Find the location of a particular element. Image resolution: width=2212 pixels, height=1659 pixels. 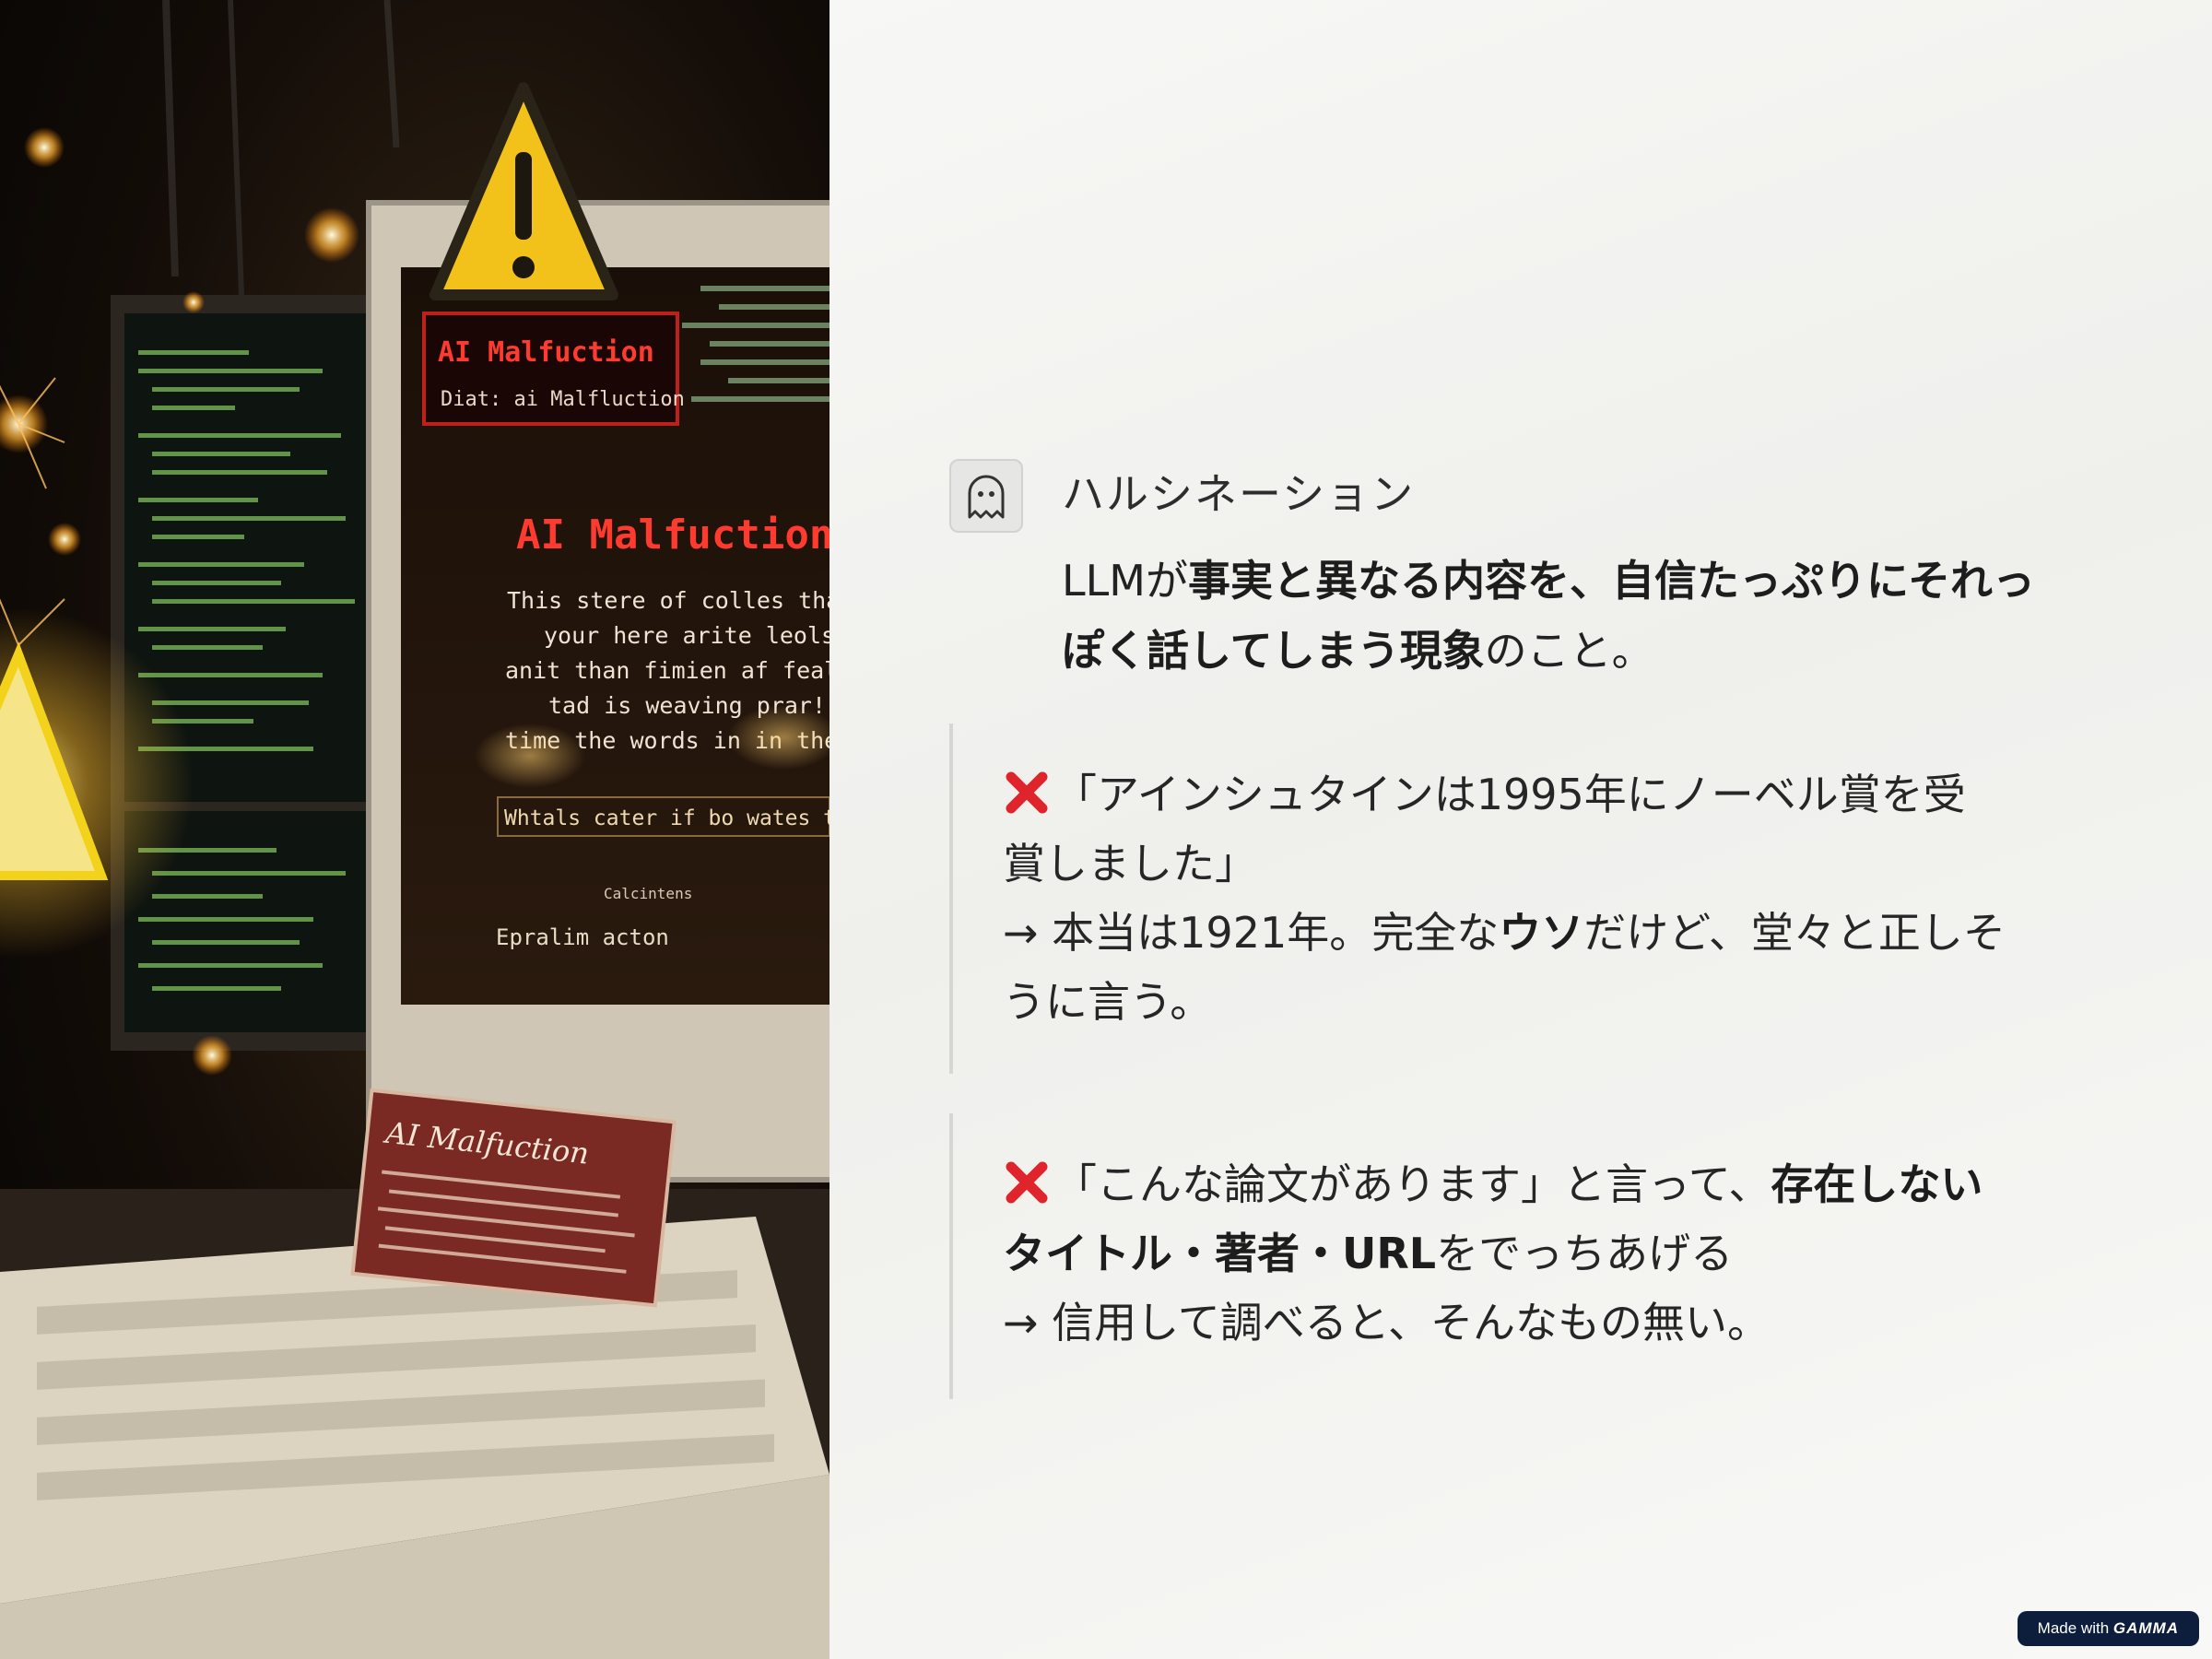

example-1-line-2-bold: ウソ is located at coordinates (1541, 933).